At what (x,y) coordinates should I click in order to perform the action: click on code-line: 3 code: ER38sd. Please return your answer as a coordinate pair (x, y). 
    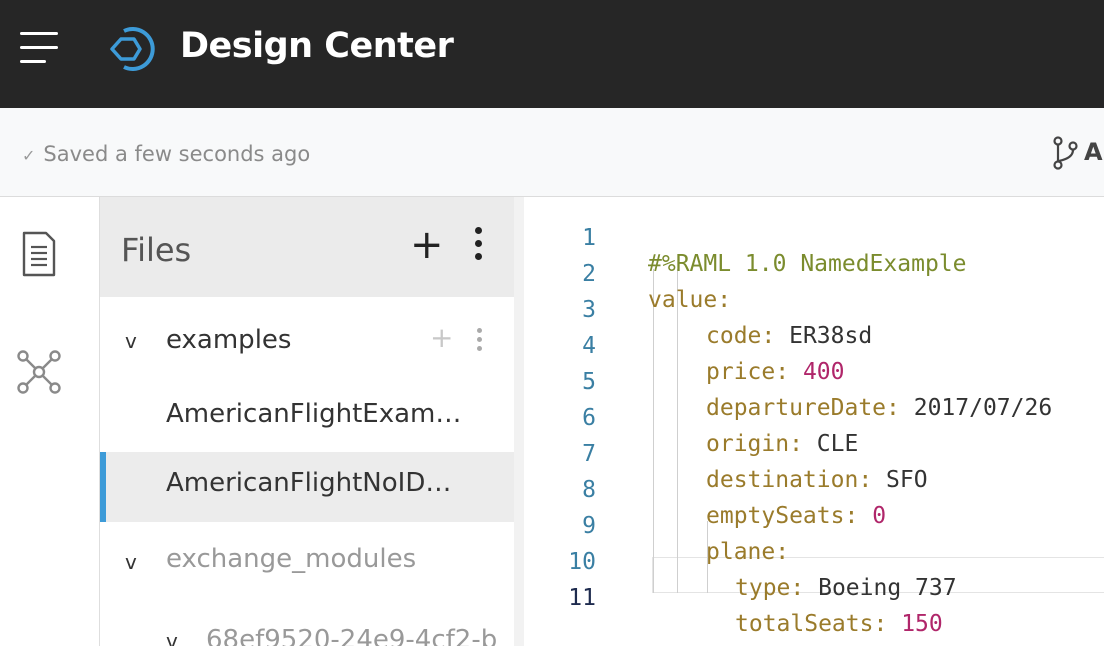
    Looking at the image, I should click on (814, 310).